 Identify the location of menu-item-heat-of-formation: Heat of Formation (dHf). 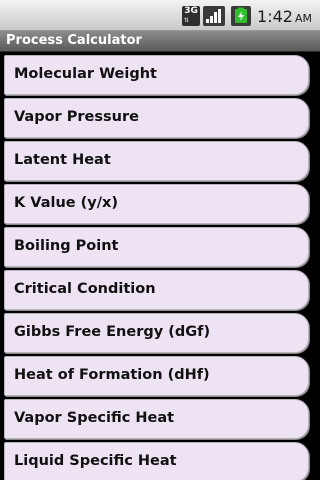
(156, 376).